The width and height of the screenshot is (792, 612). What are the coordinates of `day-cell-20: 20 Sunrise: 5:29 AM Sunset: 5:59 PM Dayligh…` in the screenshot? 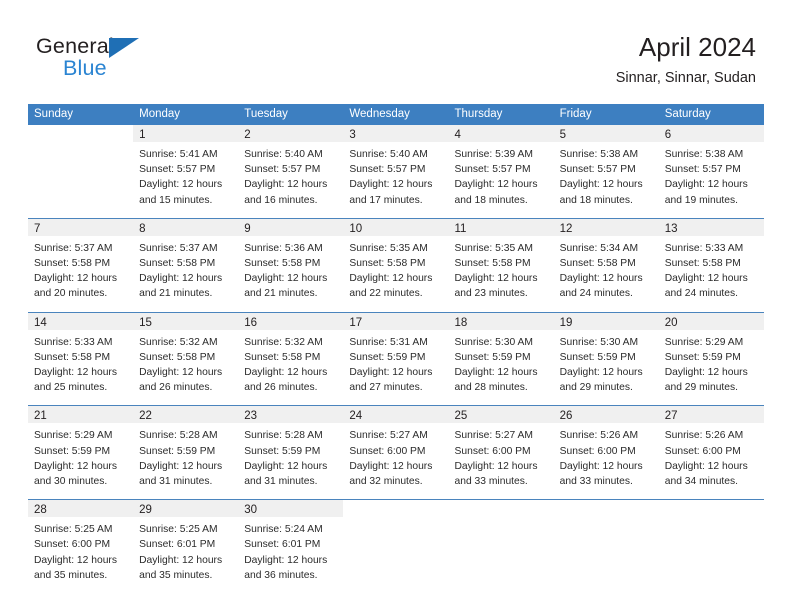 It's located at (711, 359).